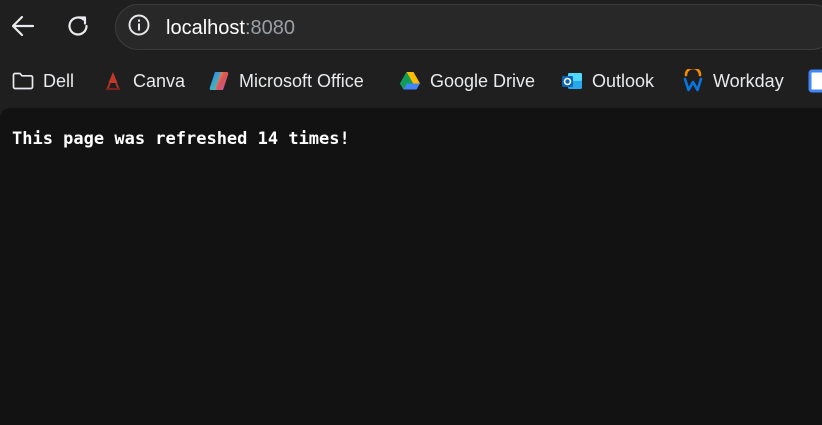 The width and height of the screenshot is (822, 425). I want to click on url-text: localhost:8080, so click(230, 28).